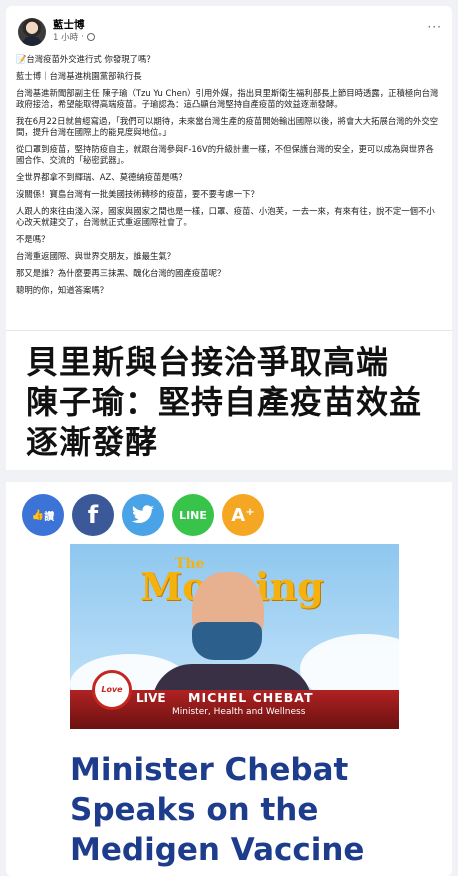 The width and height of the screenshot is (458, 876). Describe the element at coordinates (38, 515) in the screenshot. I see `thumbs-up-icon: 👍` at that location.